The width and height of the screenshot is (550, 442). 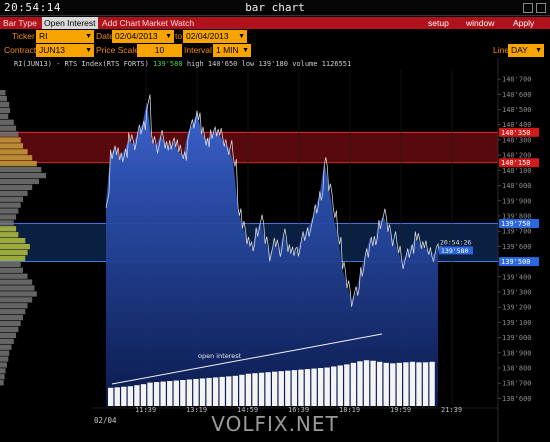 I want to click on contract-select: JUN13 ▼, so click(x=65, y=50).